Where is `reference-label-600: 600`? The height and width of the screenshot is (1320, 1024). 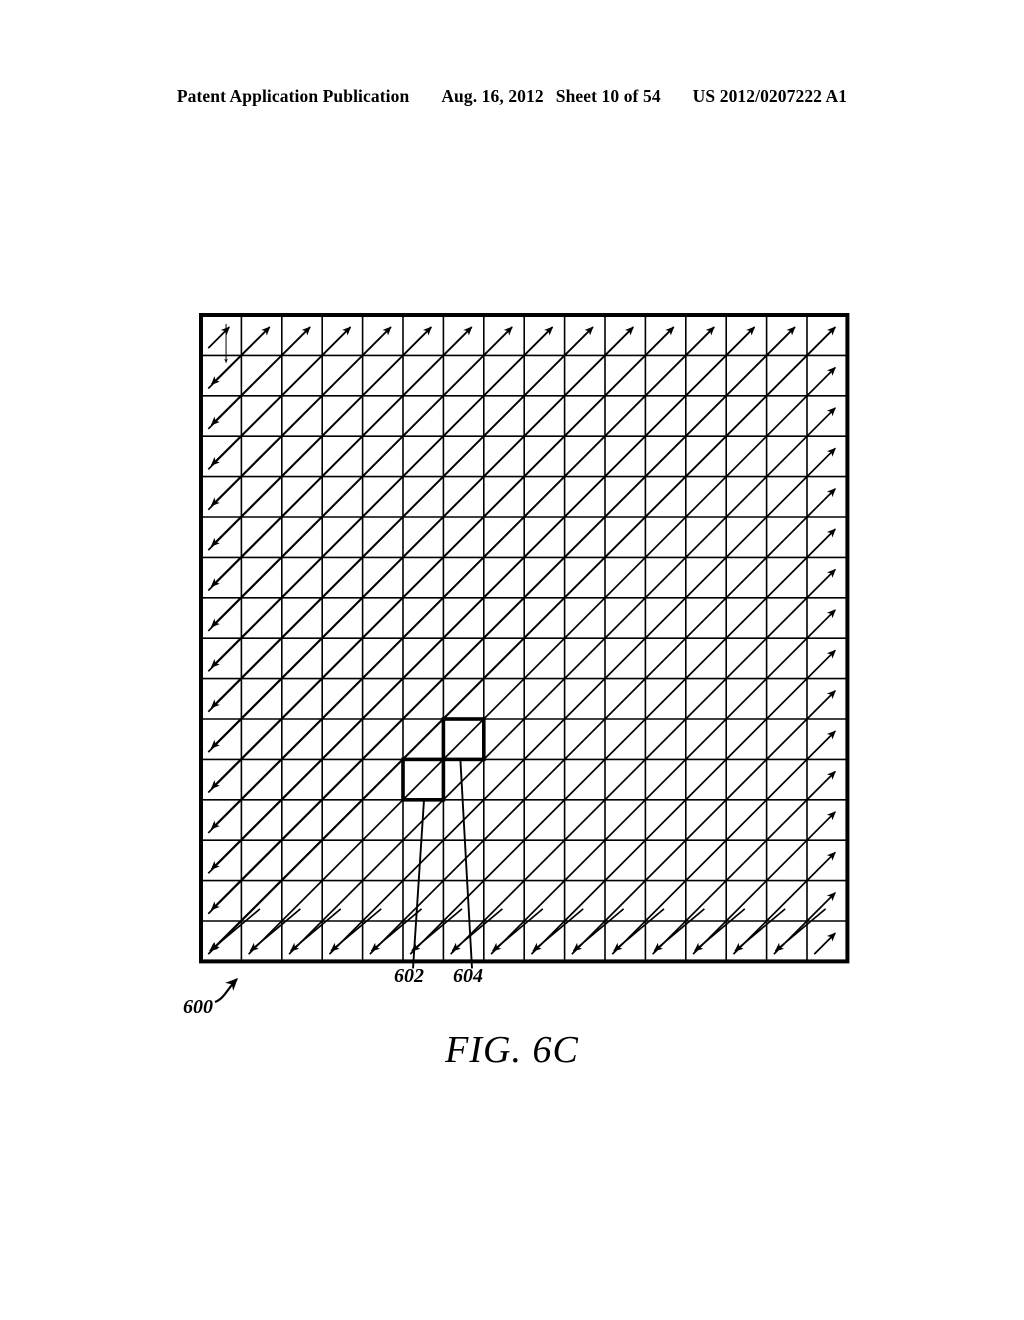
reference-label-600: 600 is located at coordinates (198, 1007).